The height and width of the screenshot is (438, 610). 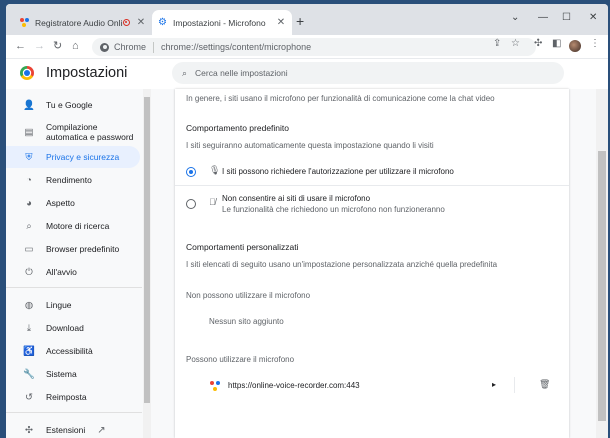 I want to click on clipboard-icon: ▤, so click(x=29, y=132).